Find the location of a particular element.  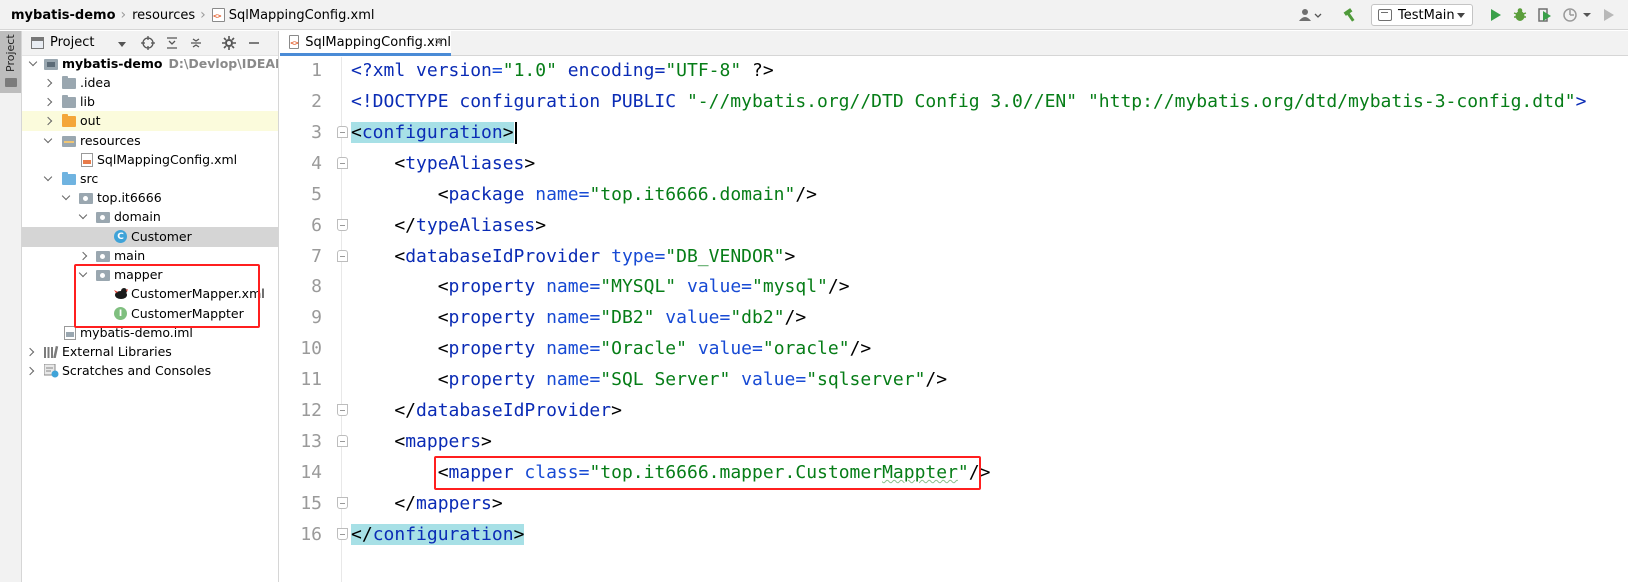

more-run-icon is located at coordinates (1609, 15).